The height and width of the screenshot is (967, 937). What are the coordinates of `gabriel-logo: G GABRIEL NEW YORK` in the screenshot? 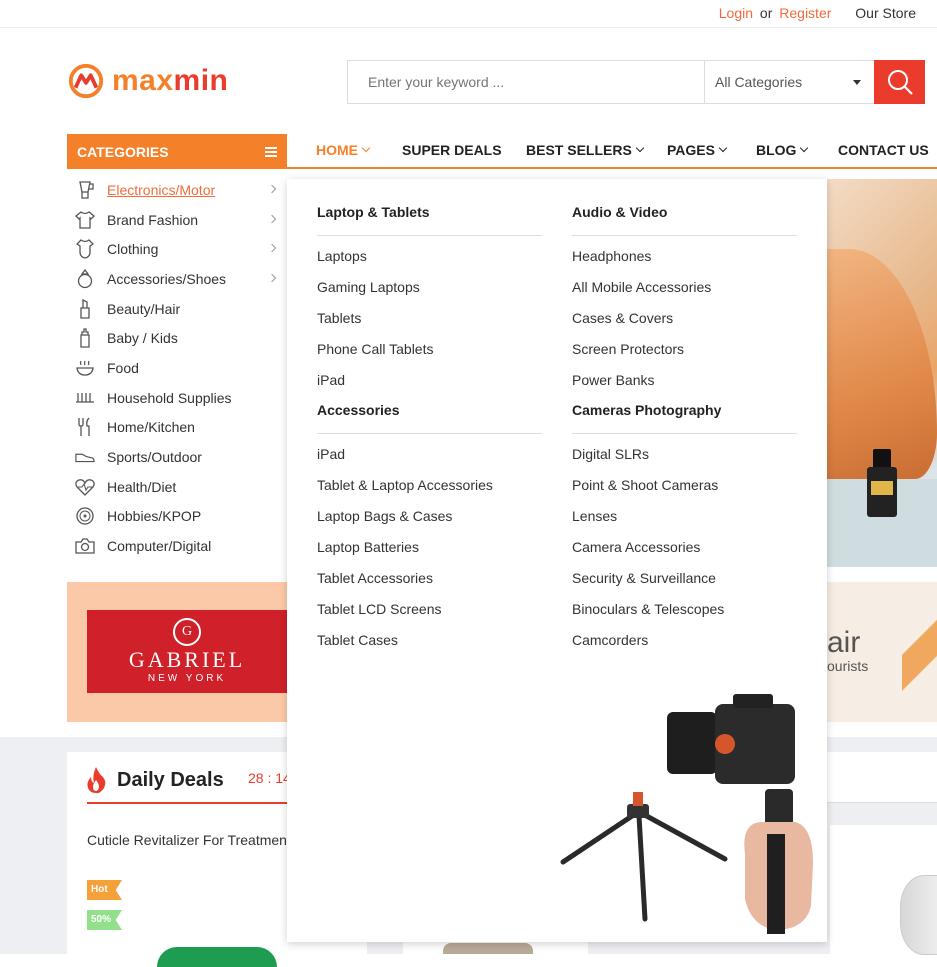 It's located at (187, 651).